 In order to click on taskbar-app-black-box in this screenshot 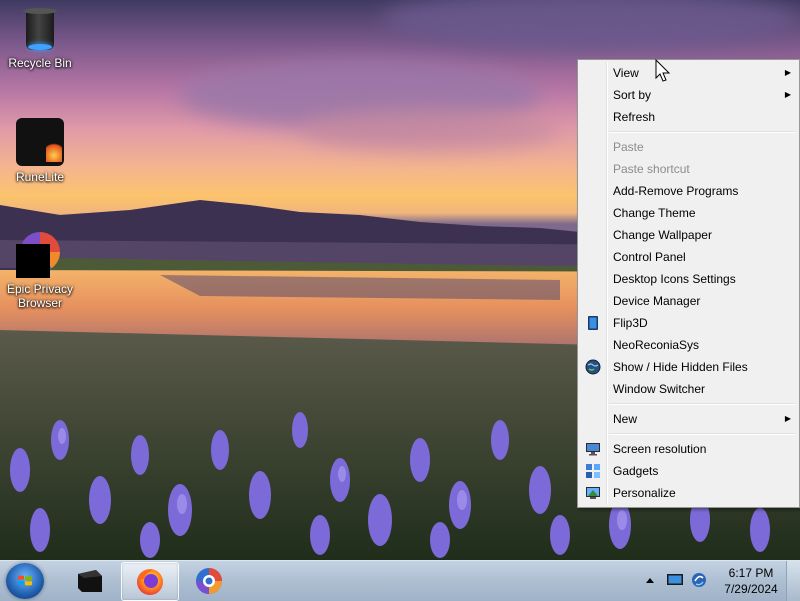, I will do `click(90, 580)`.